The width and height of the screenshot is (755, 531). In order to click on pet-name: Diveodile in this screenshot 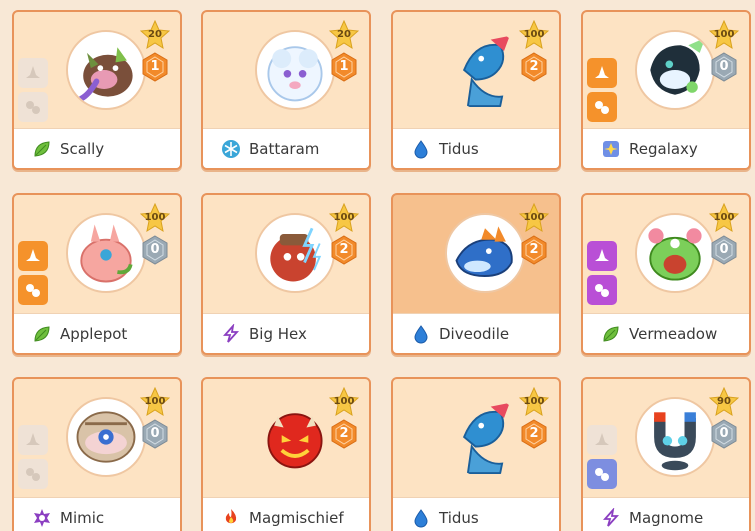, I will do `click(474, 333)`.